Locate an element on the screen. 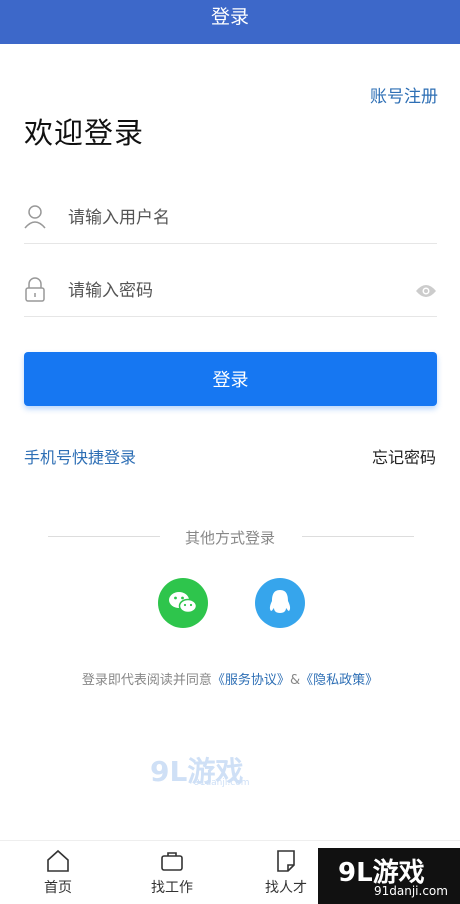 The height and width of the screenshot is (904, 460). username-input is located at coordinates (233, 218).